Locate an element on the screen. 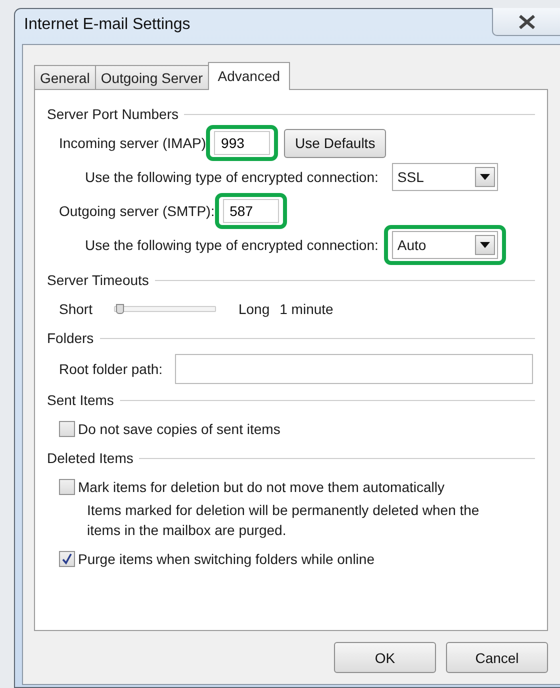 This screenshot has height=688, width=560. section-heading: Folders is located at coordinates (70, 338).